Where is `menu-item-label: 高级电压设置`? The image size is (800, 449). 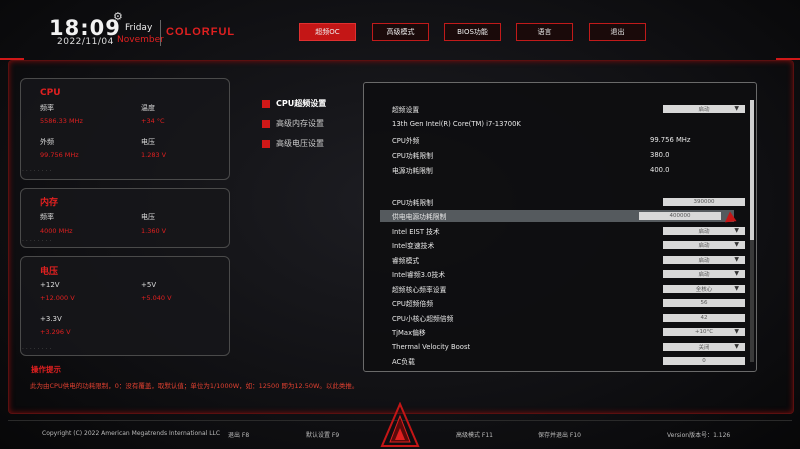
menu-item-label: 高级电压设置 is located at coordinates (300, 143).